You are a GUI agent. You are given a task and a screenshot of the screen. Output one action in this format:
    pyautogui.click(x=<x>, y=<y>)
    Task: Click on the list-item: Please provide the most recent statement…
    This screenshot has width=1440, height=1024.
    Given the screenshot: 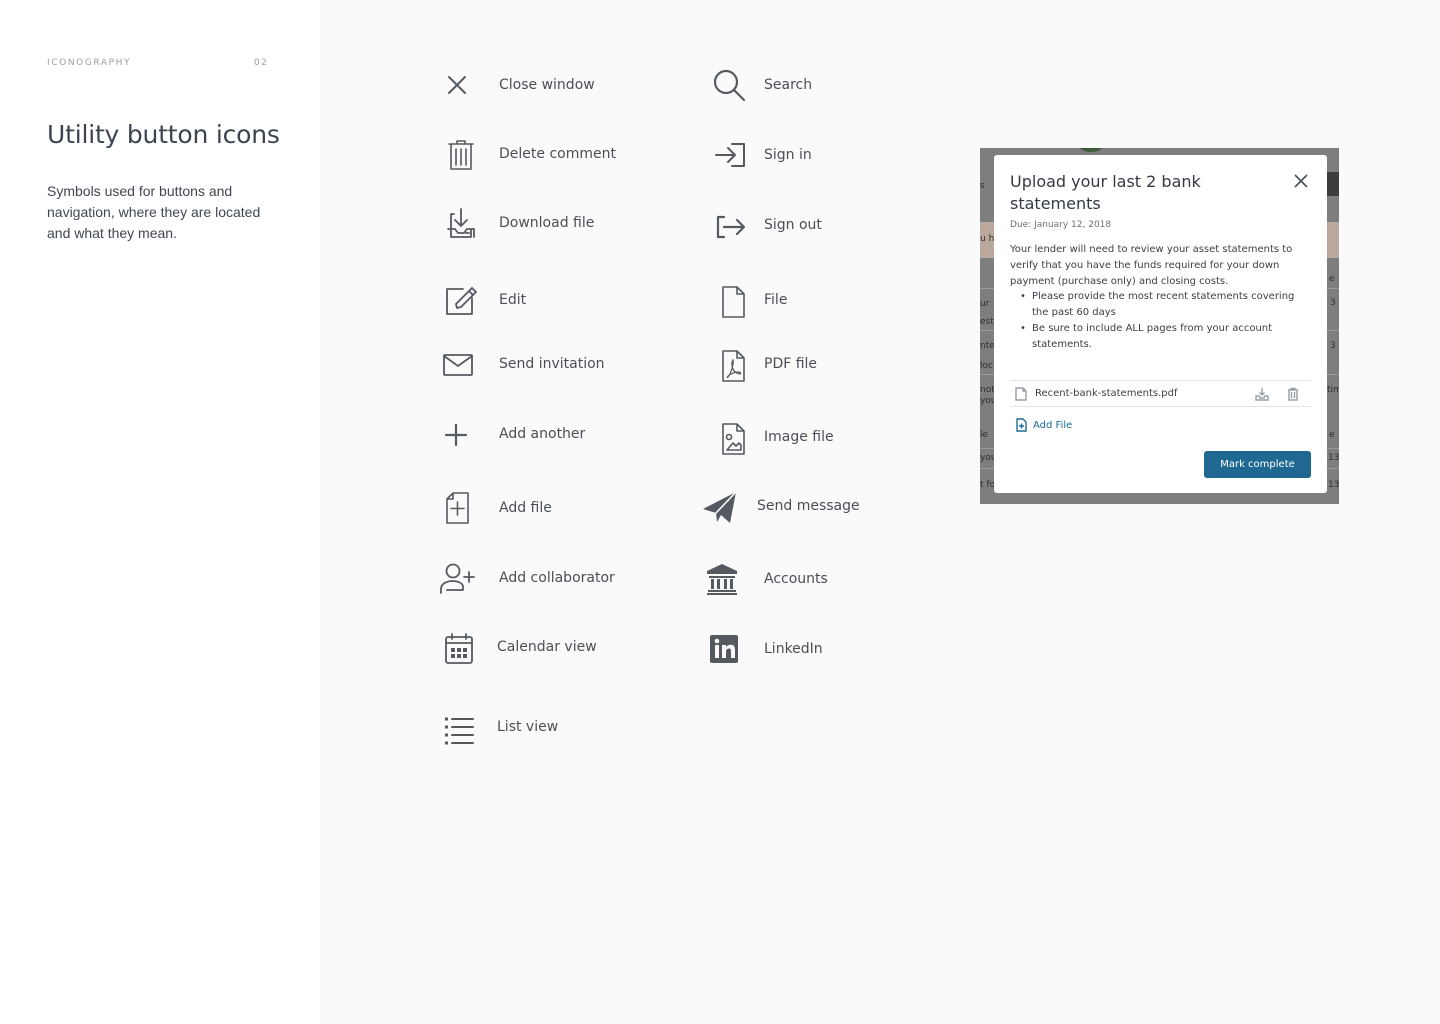 What is the action you would take?
    pyautogui.click(x=1160, y=305)
    